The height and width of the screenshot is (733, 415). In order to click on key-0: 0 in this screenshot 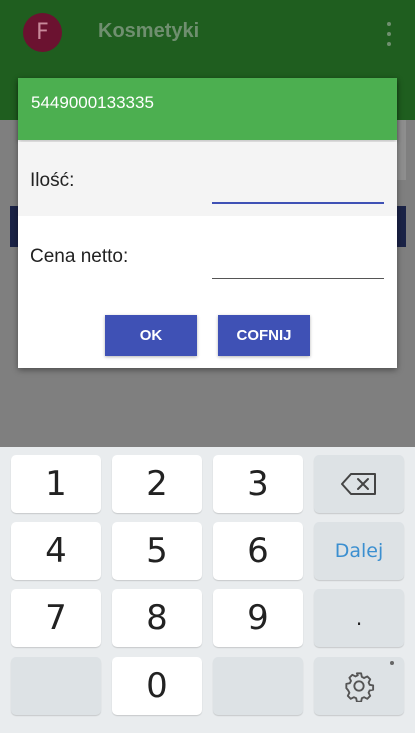, I will do `click(157, 686)`.